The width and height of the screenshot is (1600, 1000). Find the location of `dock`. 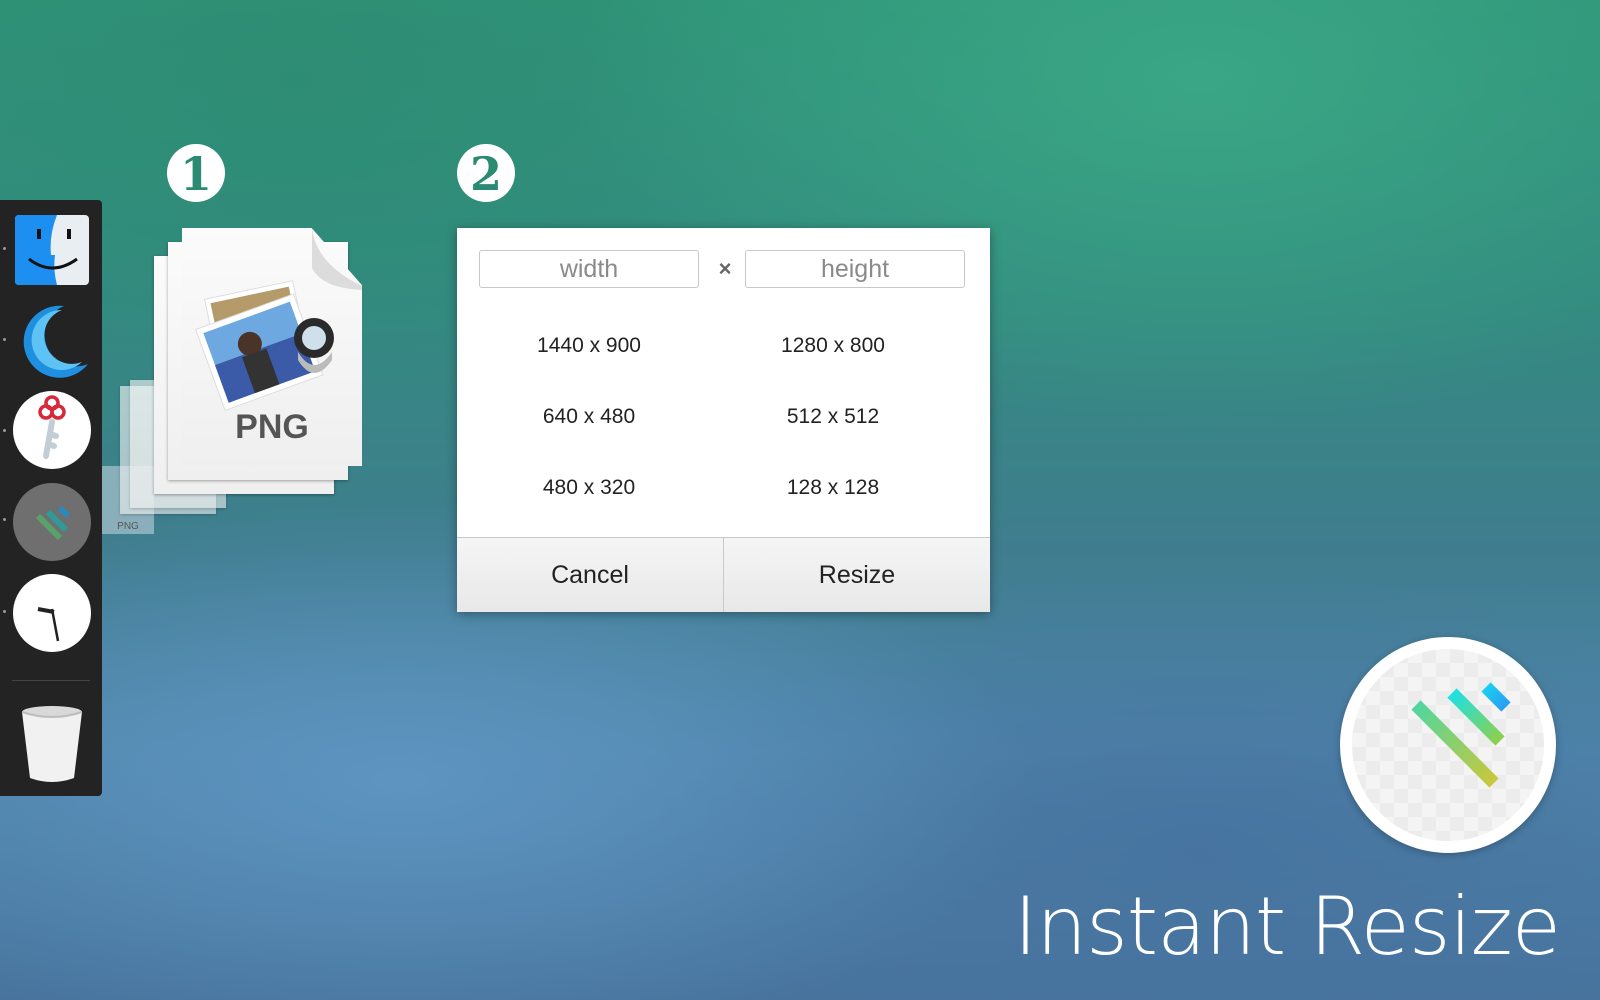

dock is located at coordinates (51, 498).